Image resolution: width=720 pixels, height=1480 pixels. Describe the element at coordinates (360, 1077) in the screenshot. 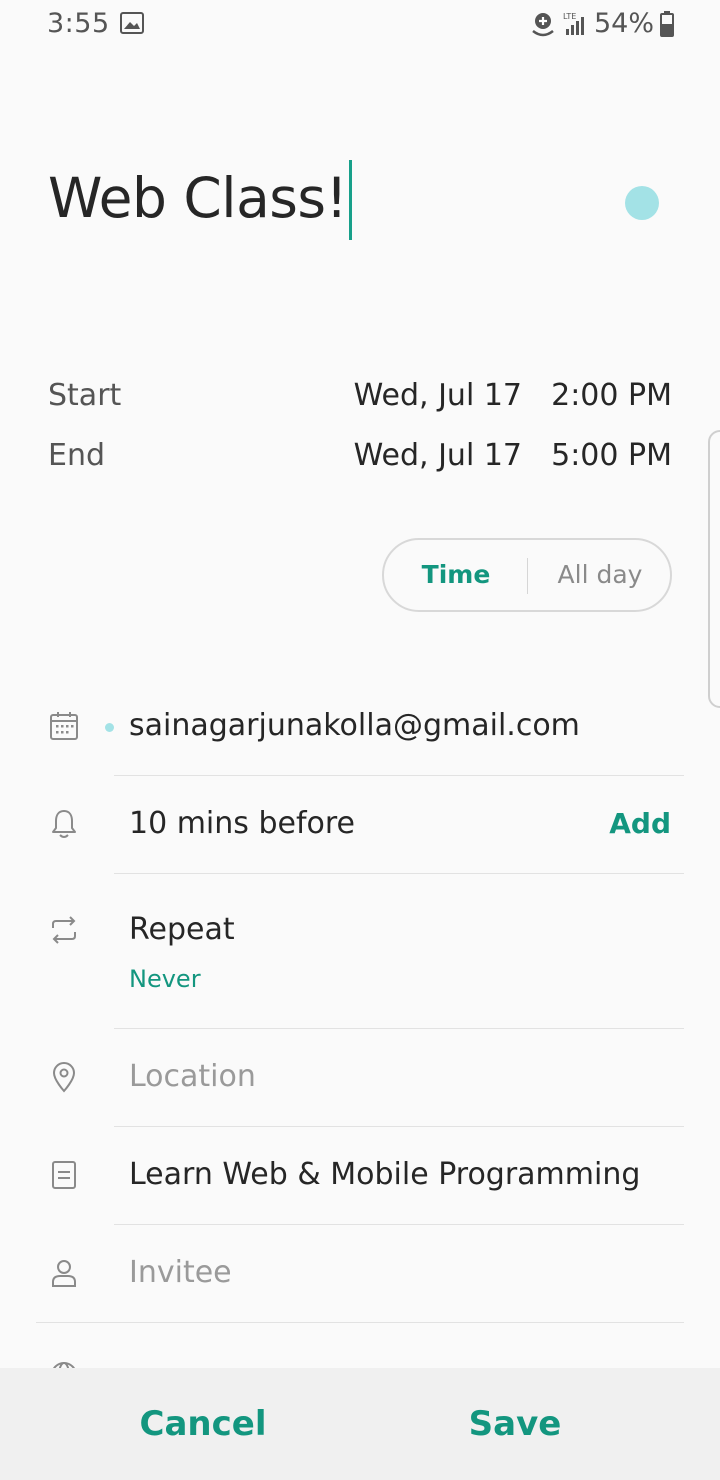

I see `location-row: Location` at that location.